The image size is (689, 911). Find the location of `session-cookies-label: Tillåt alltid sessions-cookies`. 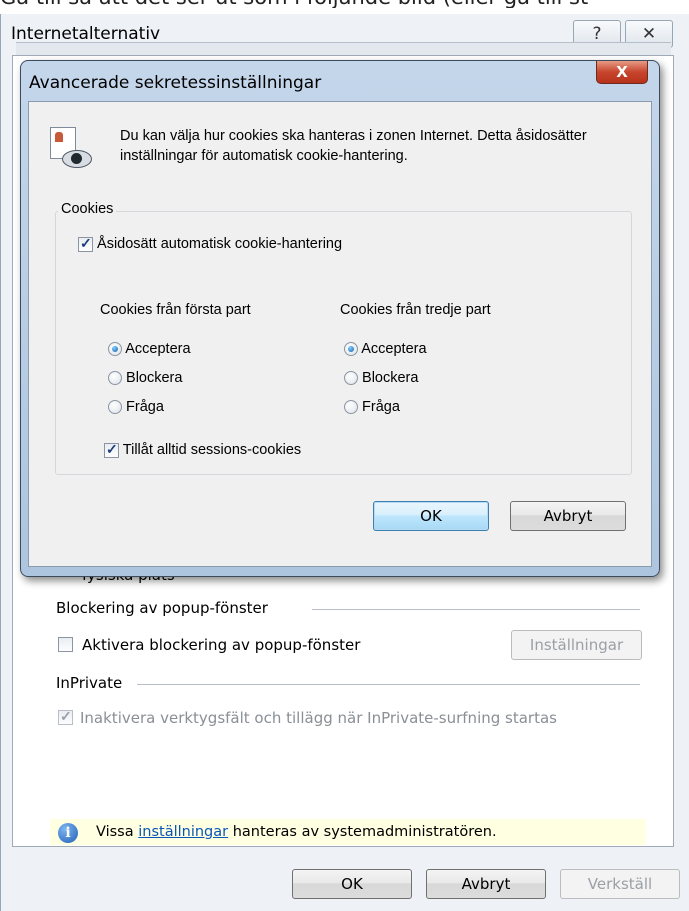

session-cookies-label: Tillåt alltid sessions-cookies is located at coordinates (212, 450).